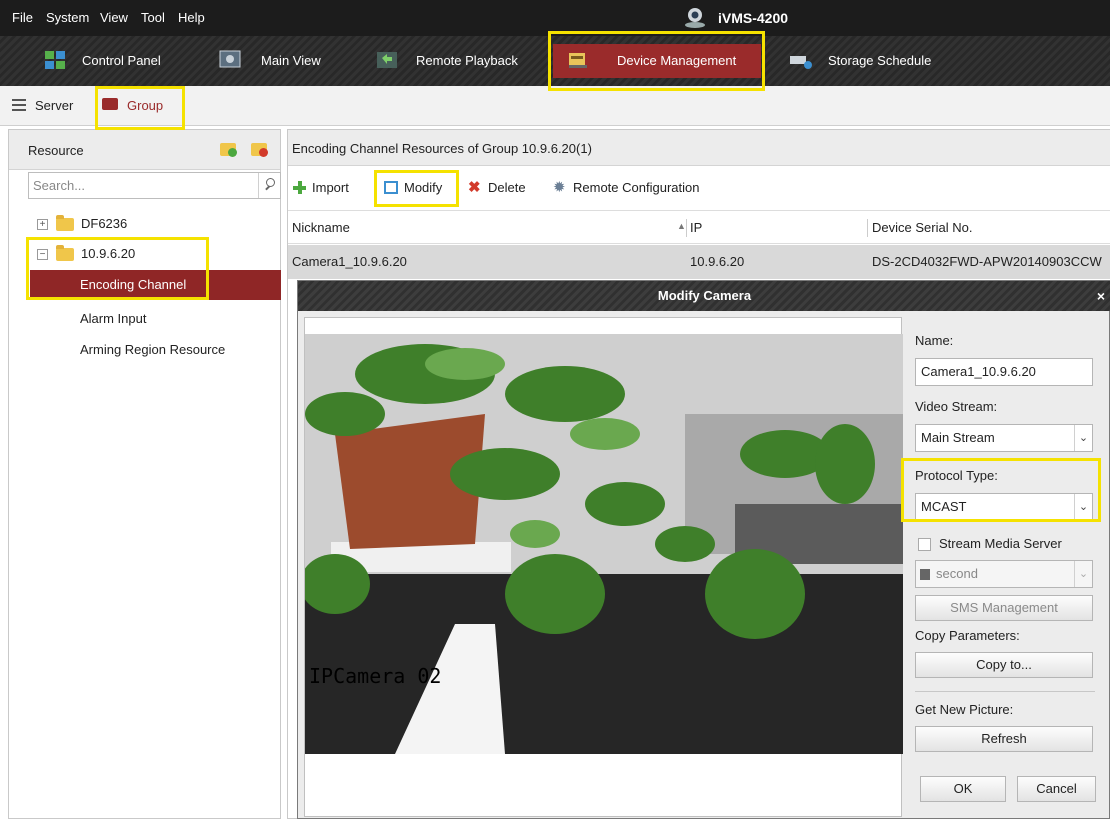  I want to click on resource-header: Resource, so click(144, 150).